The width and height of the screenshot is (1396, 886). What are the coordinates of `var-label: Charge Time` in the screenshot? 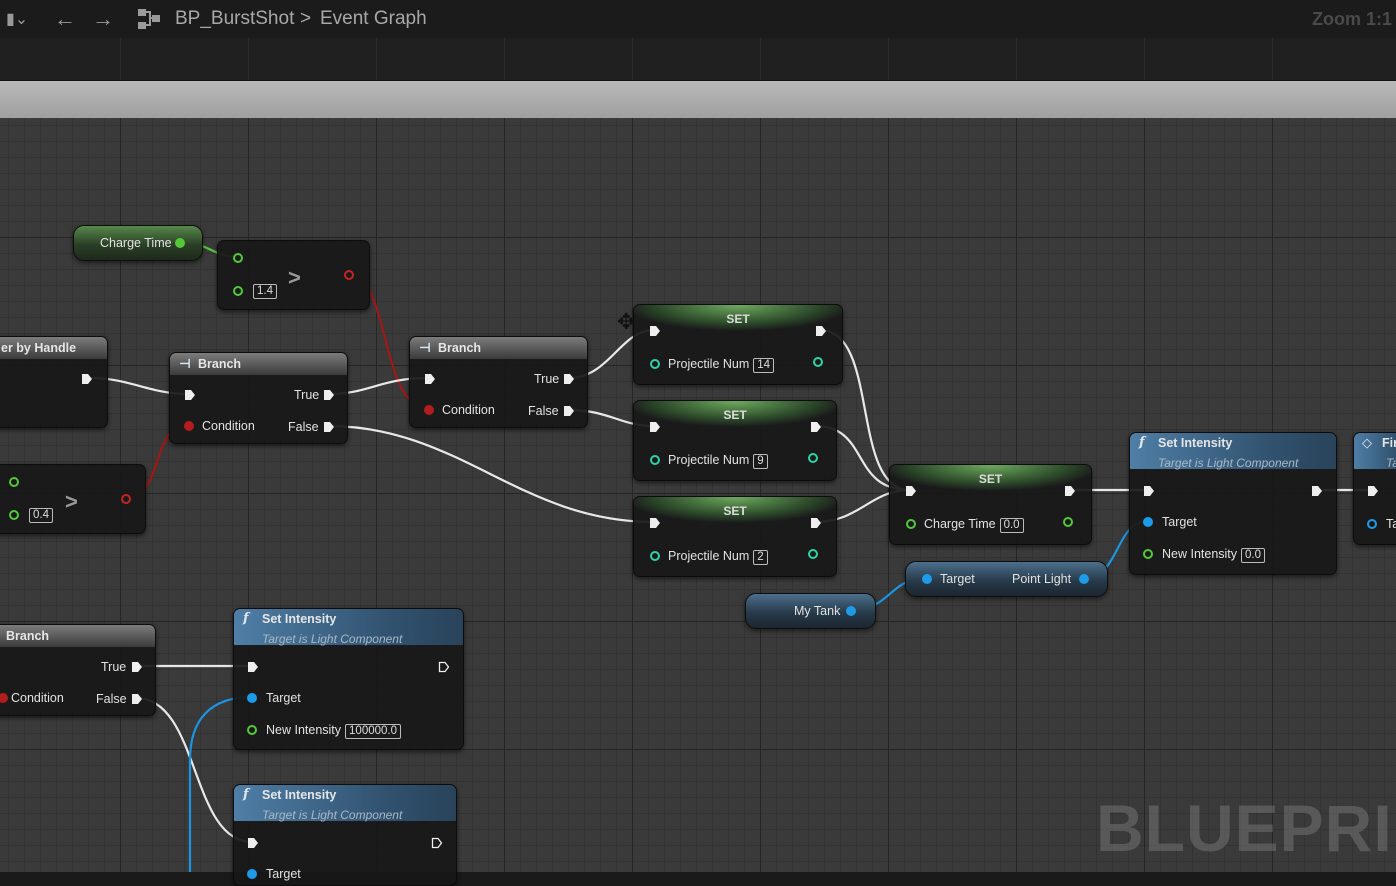 It's located at (960, 524).